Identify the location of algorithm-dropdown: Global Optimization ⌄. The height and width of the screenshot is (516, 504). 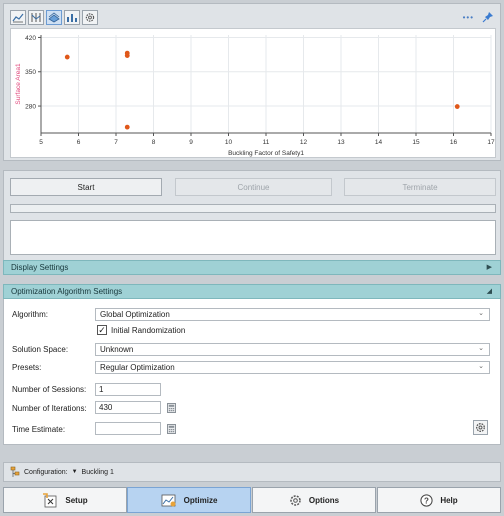
(292, 314).